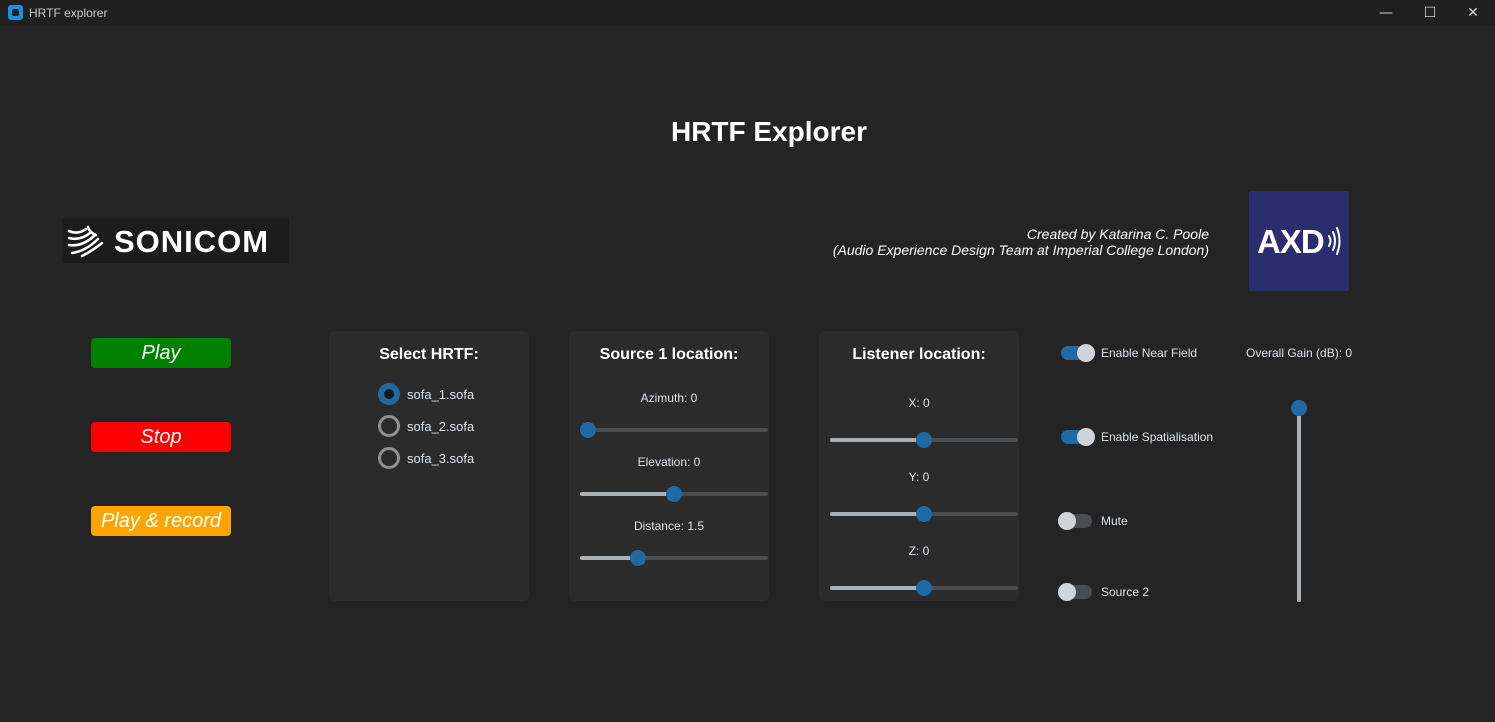 The width and height of the screenshot is (1495, 722). What do you see at coordinates (441, 426) in the screenshot?
I see `hrtf-option-label: sofa_2.sofa` at bounding box center [441, 426].